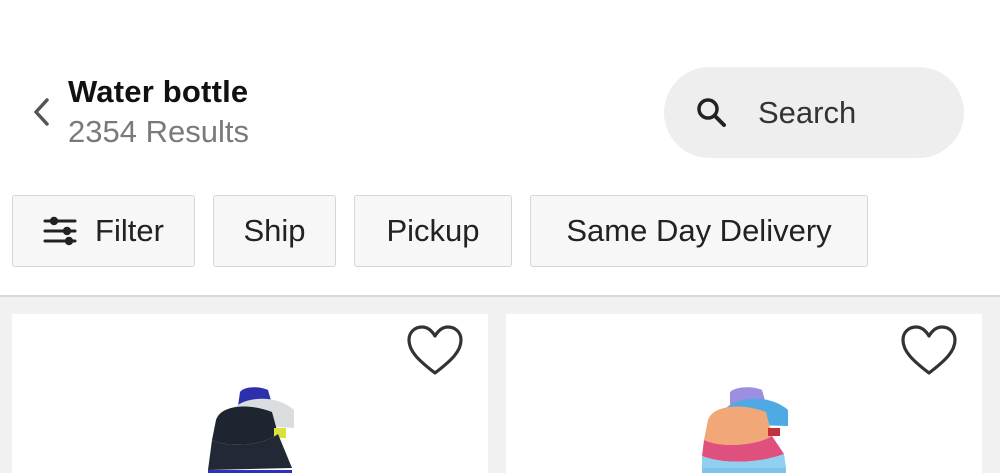 The width and height of the screenshot is (1000, 473). What do you see at coordinates (158, 91) in the screenshot?
I see `page-title: Water bottle` at bounding box center [158, 91].